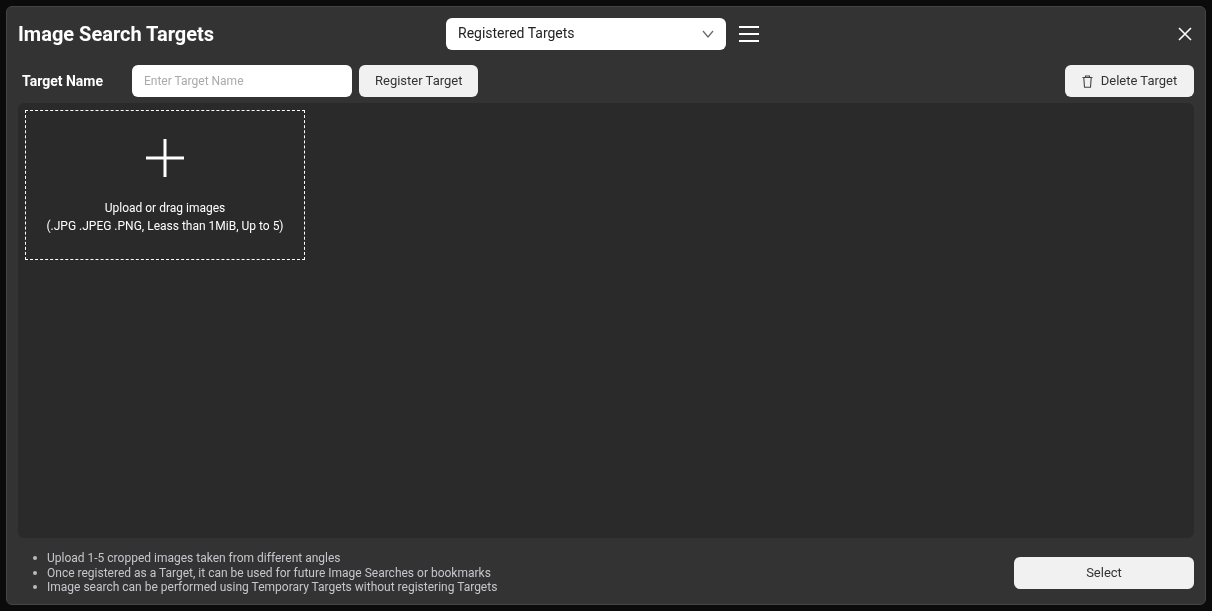  Describe the element at coordinates (1104, 572) in the screenshot. I see `select-button: Select` at that location.